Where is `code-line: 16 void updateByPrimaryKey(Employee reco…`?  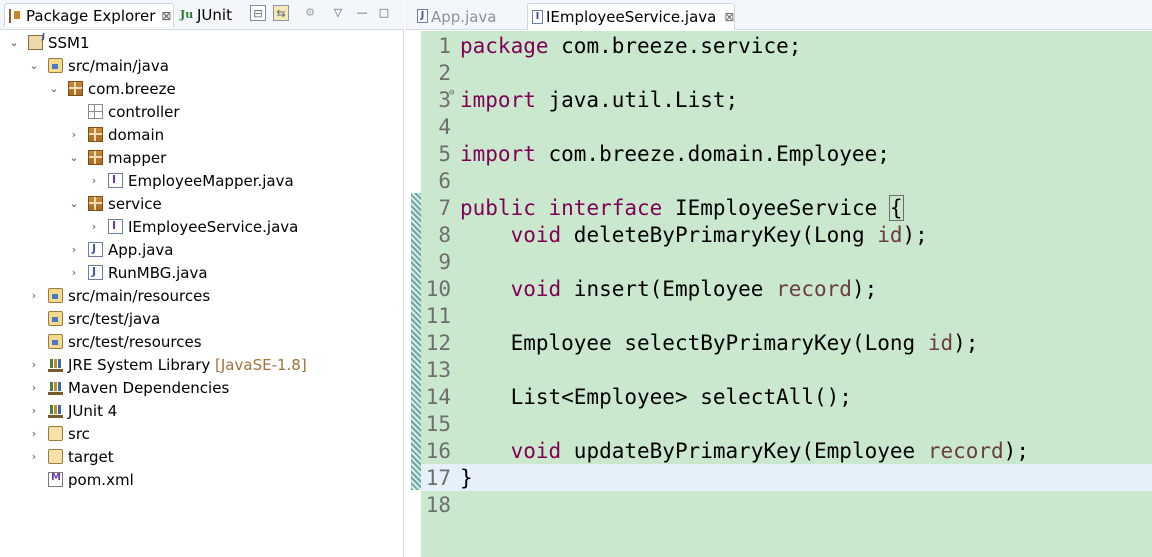 code-line: 16 void updateByPrimaryKey(Employee reco… is located at coordinates (786, 450).